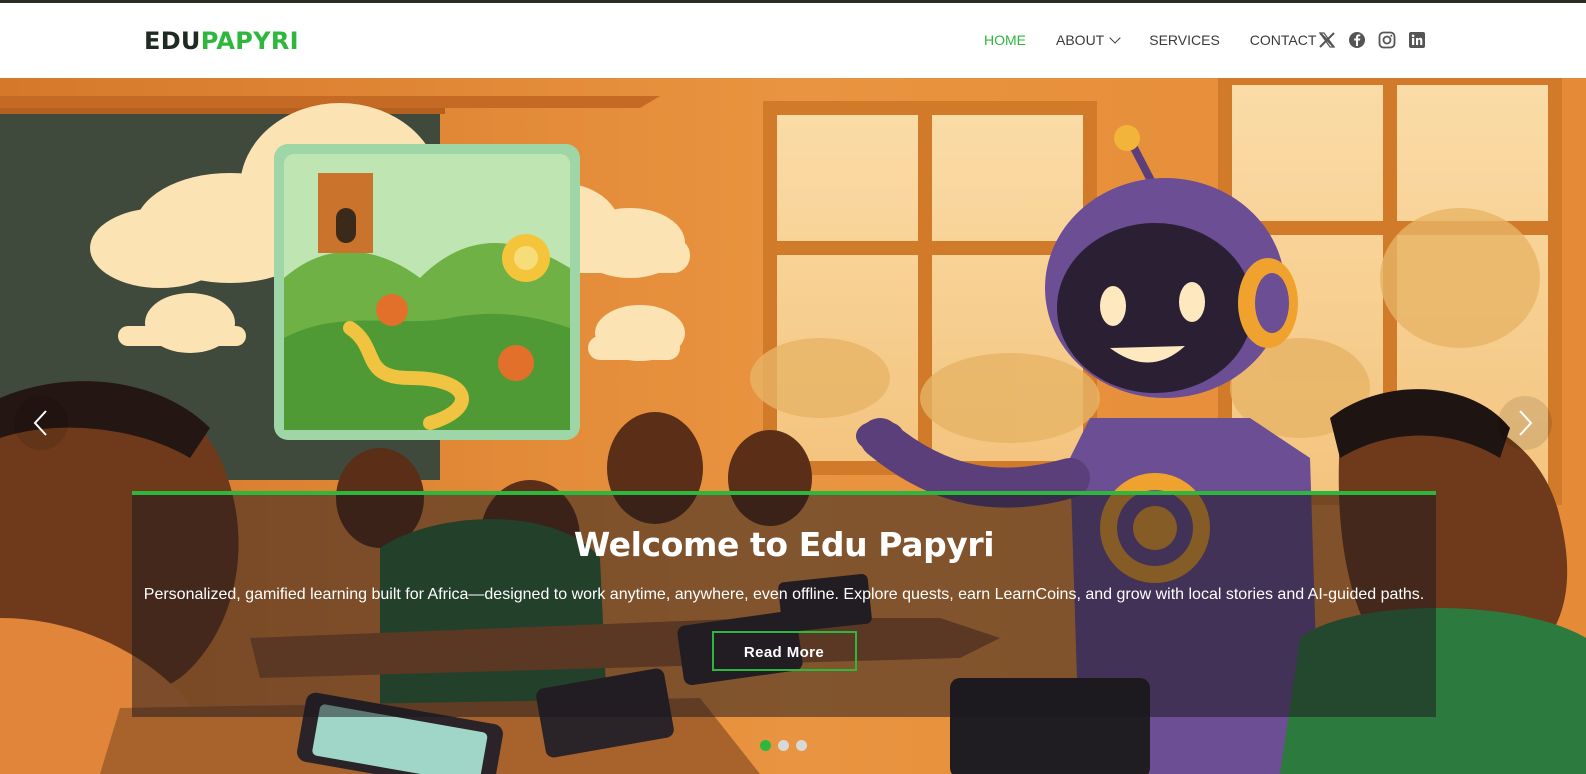 This screenshot has width=1586, height=774. What do you see at coordinates (1327, 40) in the screenshot?
I see `x-icon` at bounding box center [1327, 40].